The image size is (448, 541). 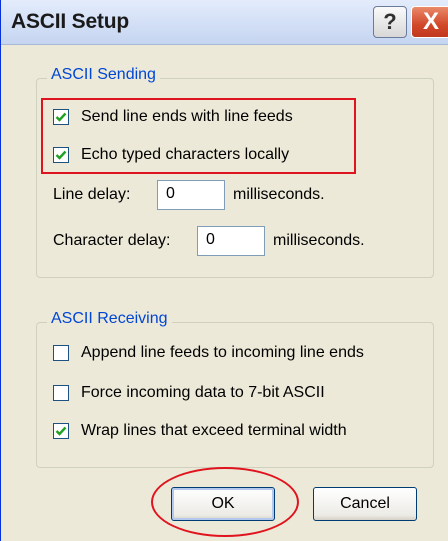 What do you see at coordinates (109, 319) in the screenshot?
I see `ascii-receiving-legend: ASCII Receiving` at bounding box center [109, 319].